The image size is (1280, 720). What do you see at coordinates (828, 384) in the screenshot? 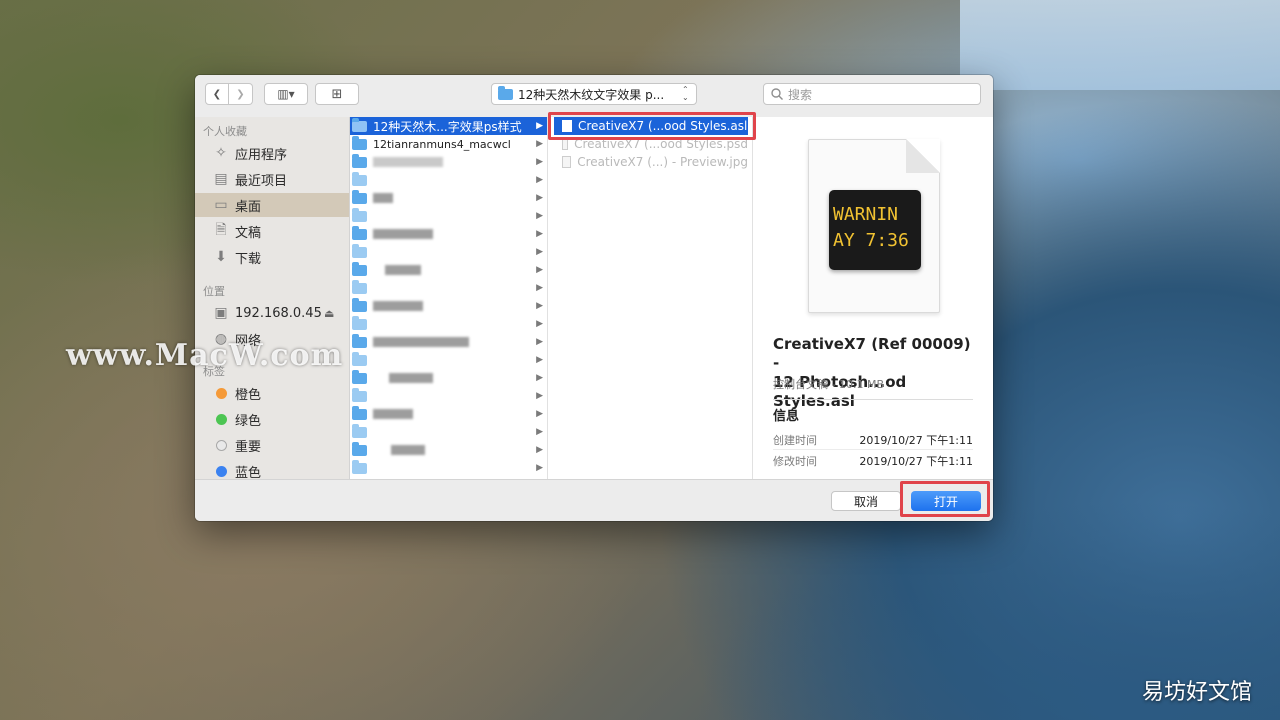
I see `preview-file-kind-size: 控制台文稿 - 10.1 MB` at bounding box center [828, 384].